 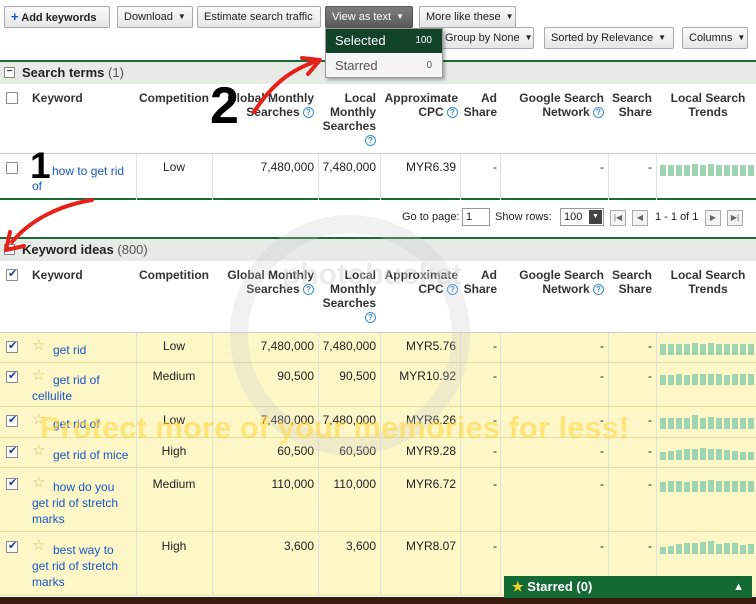 I want to click on menu-item-starred: Starred 0, so click(x=384, y=66).